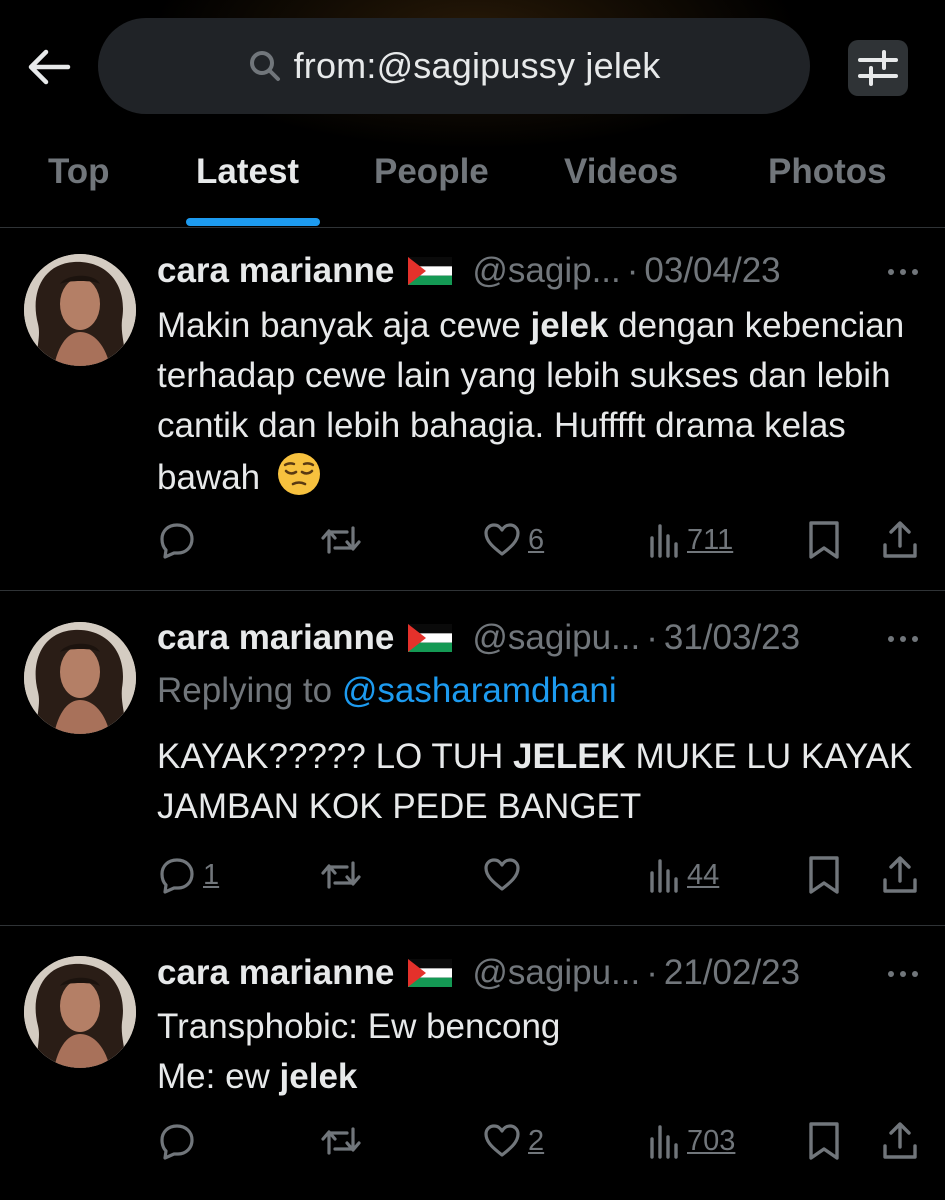  Describe the element at coordinates (253, 222) in the screenshot. I see `active-tab-indicator` at that location.